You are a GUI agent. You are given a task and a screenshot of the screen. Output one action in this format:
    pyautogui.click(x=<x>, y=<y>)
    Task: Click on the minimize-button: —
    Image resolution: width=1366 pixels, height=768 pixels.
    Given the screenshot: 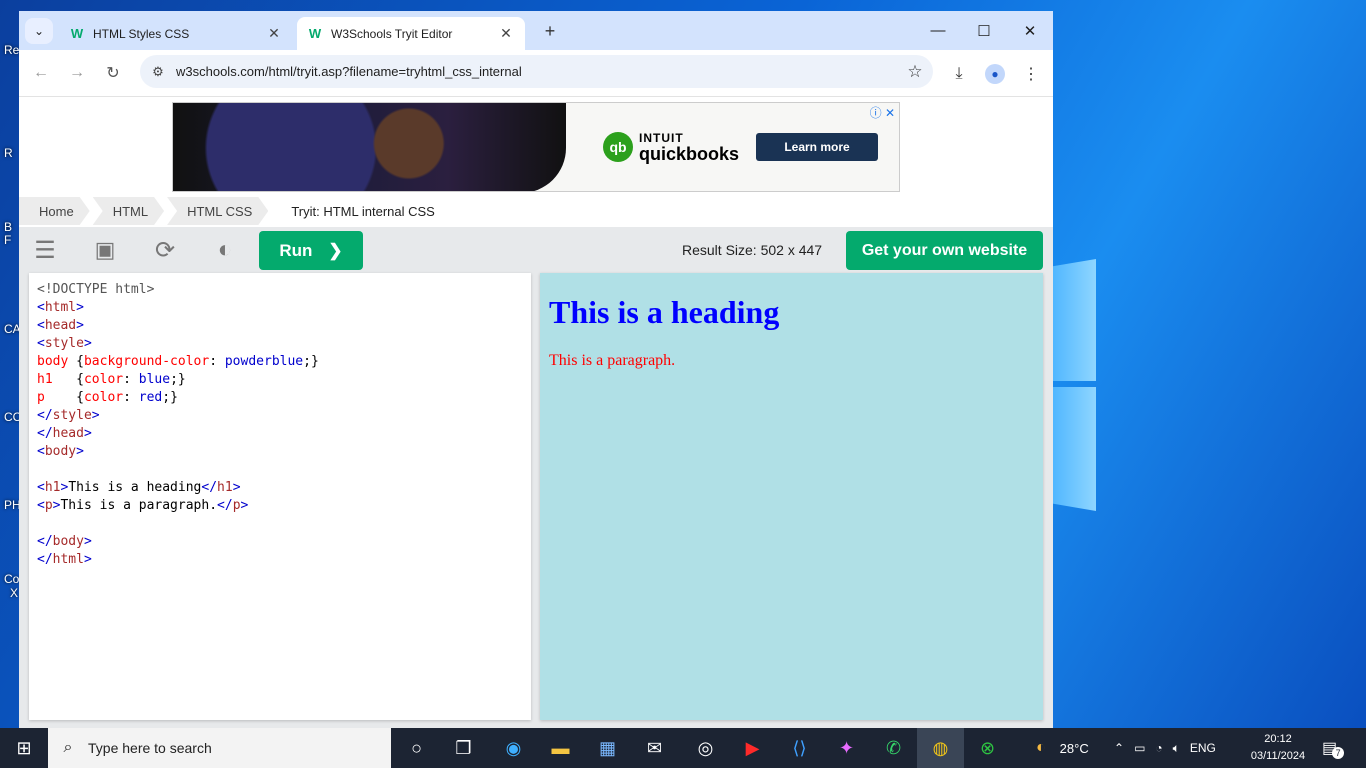 What is the action you would take?
    pyautogui.click(x=938, y=30)
    